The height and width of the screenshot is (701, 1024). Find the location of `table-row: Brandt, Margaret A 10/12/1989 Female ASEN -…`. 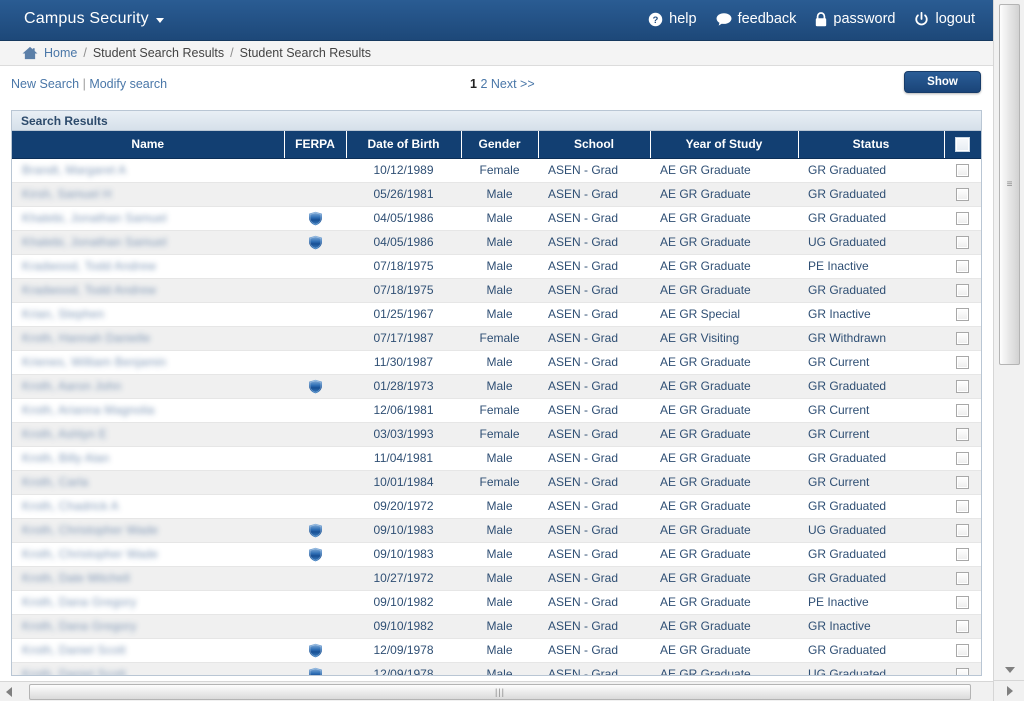

table-row: Brandt, Margaret A 10/12/1989 Female ASEN -… is located at coordinates (496, 170).